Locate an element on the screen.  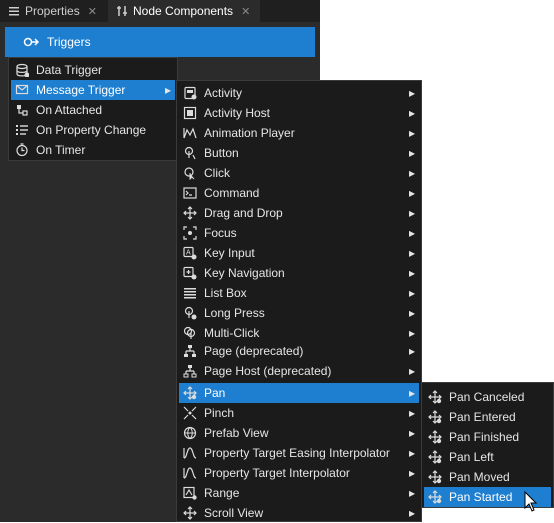
menu-item-data-trigger: Data Trigger is located at coordinates (93, 70).